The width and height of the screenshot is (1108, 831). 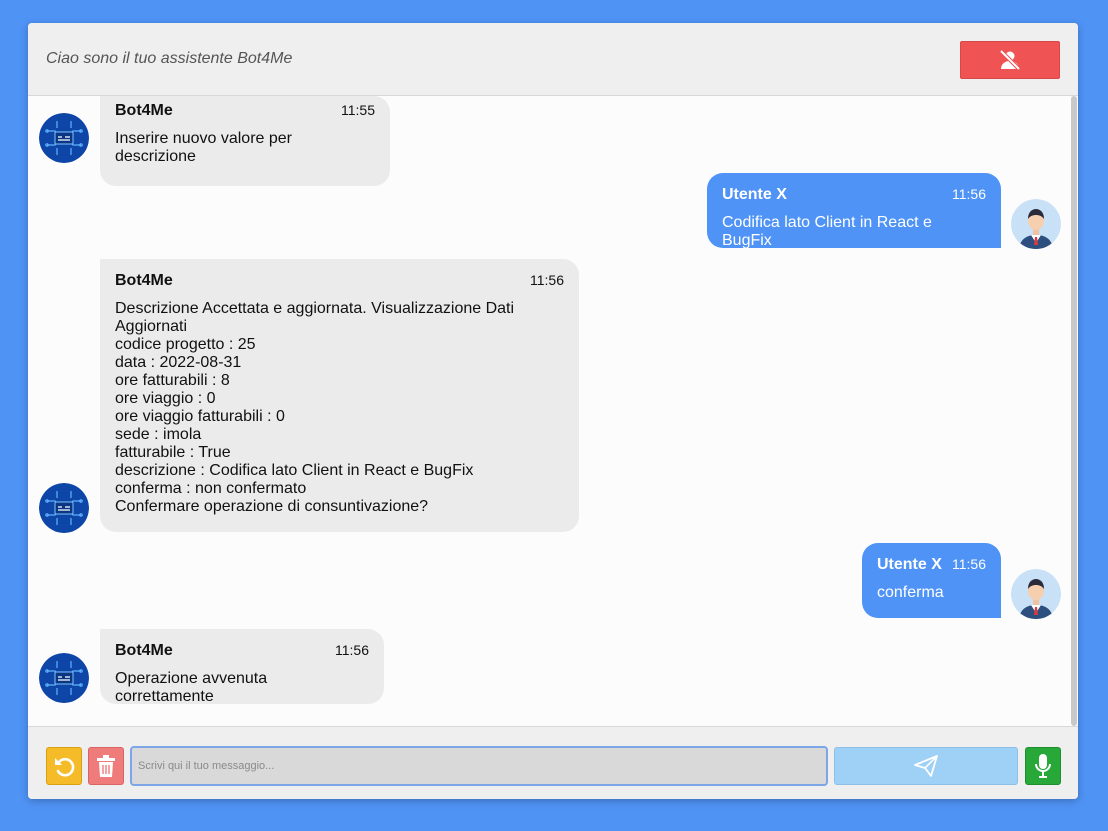 What do you see at coordinates (151, 326) in the screenshot?
I see `message-text: Aggiornati` at bounding box center [151, 326].